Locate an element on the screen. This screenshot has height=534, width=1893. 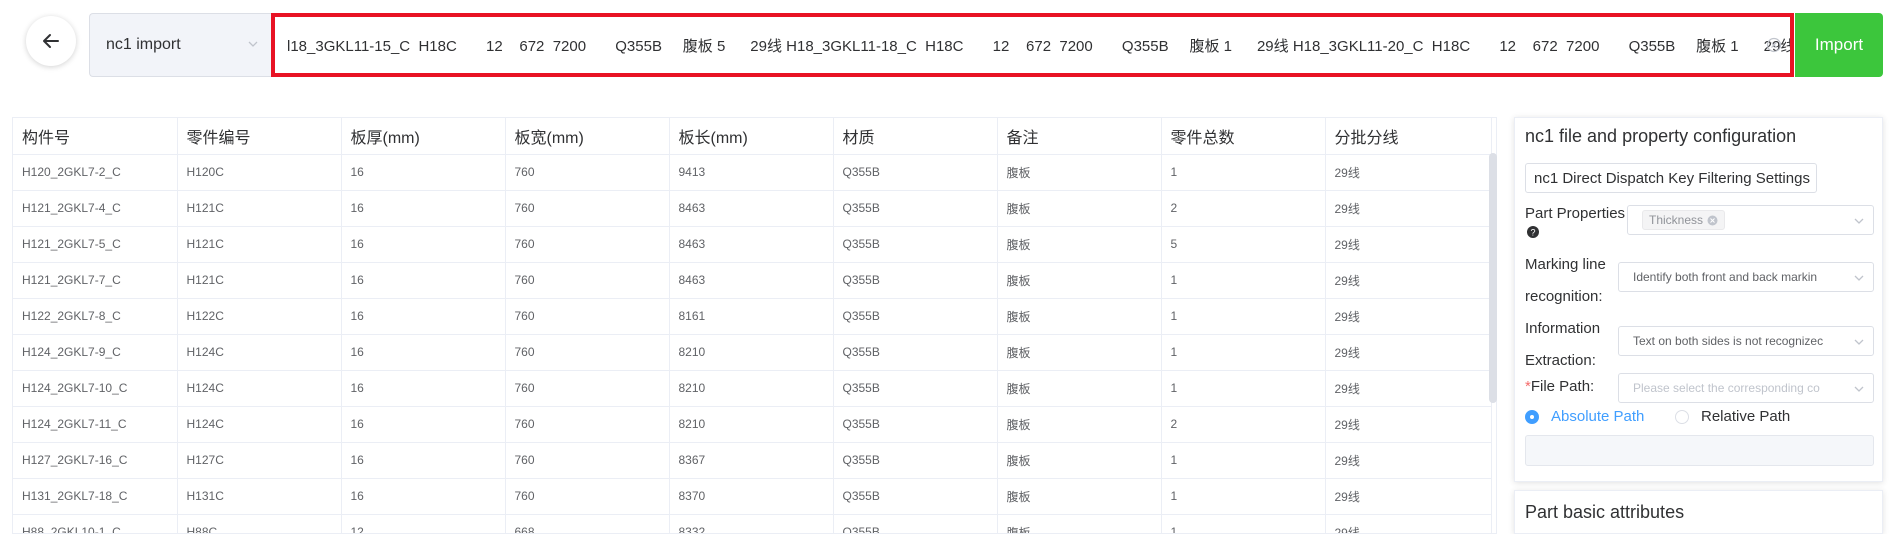
table-cell: 8367 is located at coordinates (751, 460).